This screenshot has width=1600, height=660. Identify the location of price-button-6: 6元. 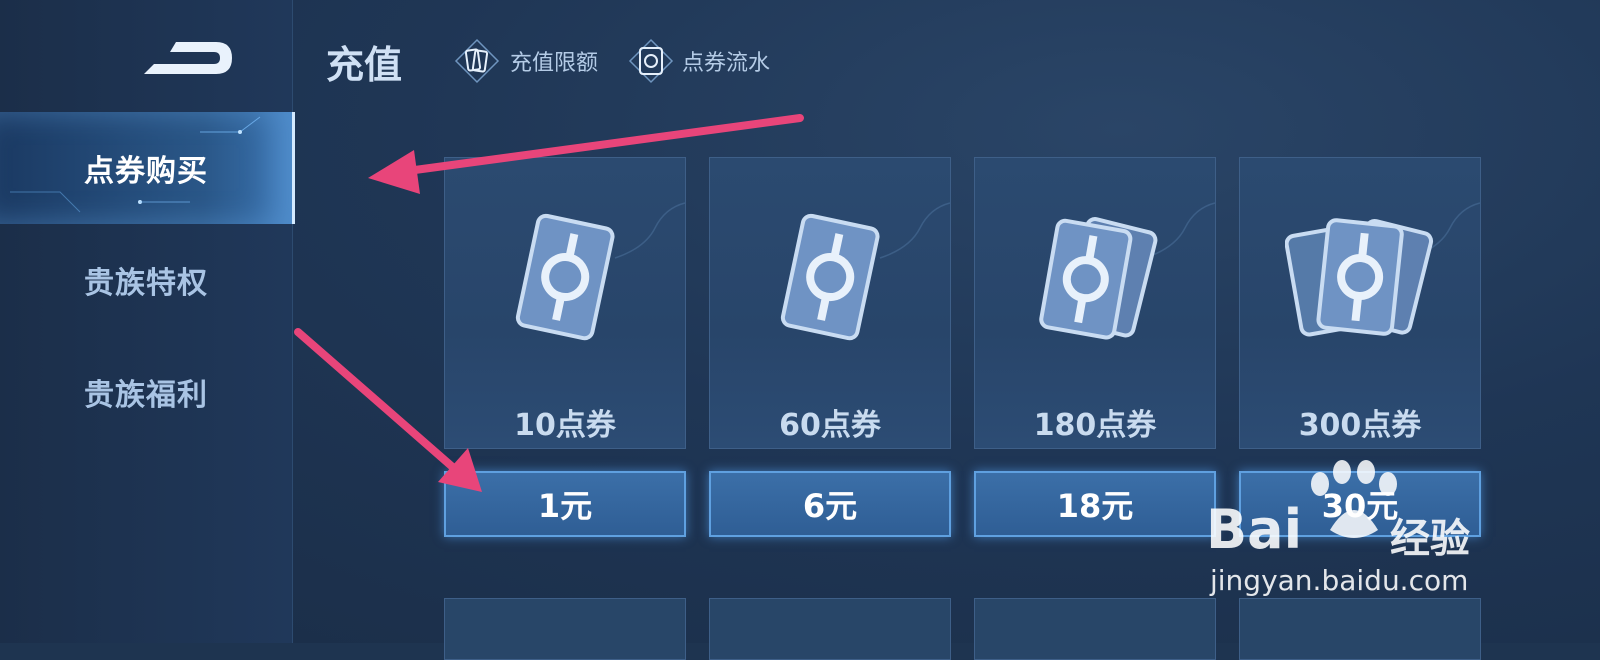
(830, 504).